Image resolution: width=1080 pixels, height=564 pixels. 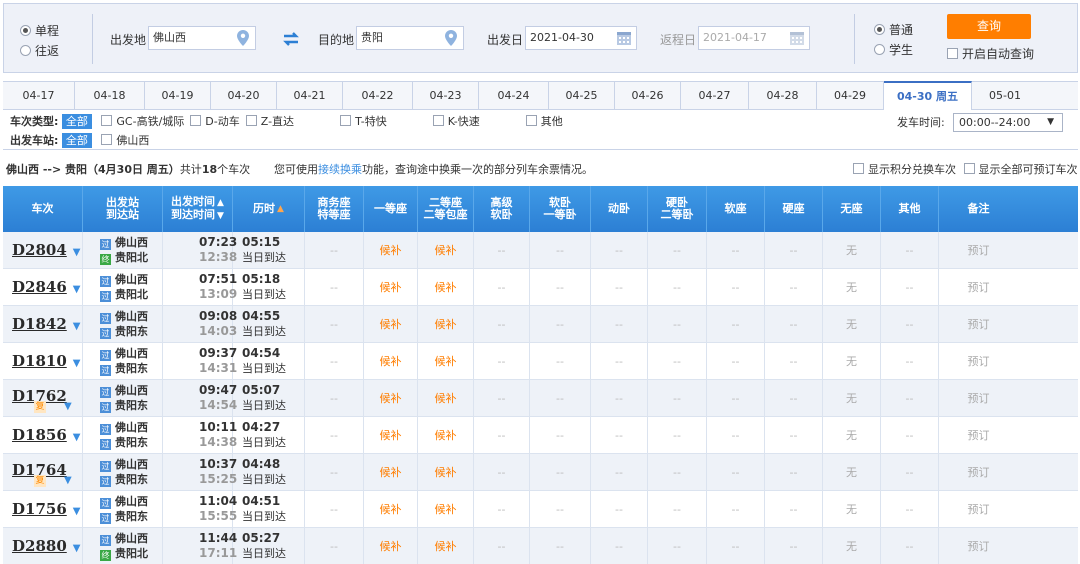 I want to click on date-tab: 04-29, so click(x=850, y=95).